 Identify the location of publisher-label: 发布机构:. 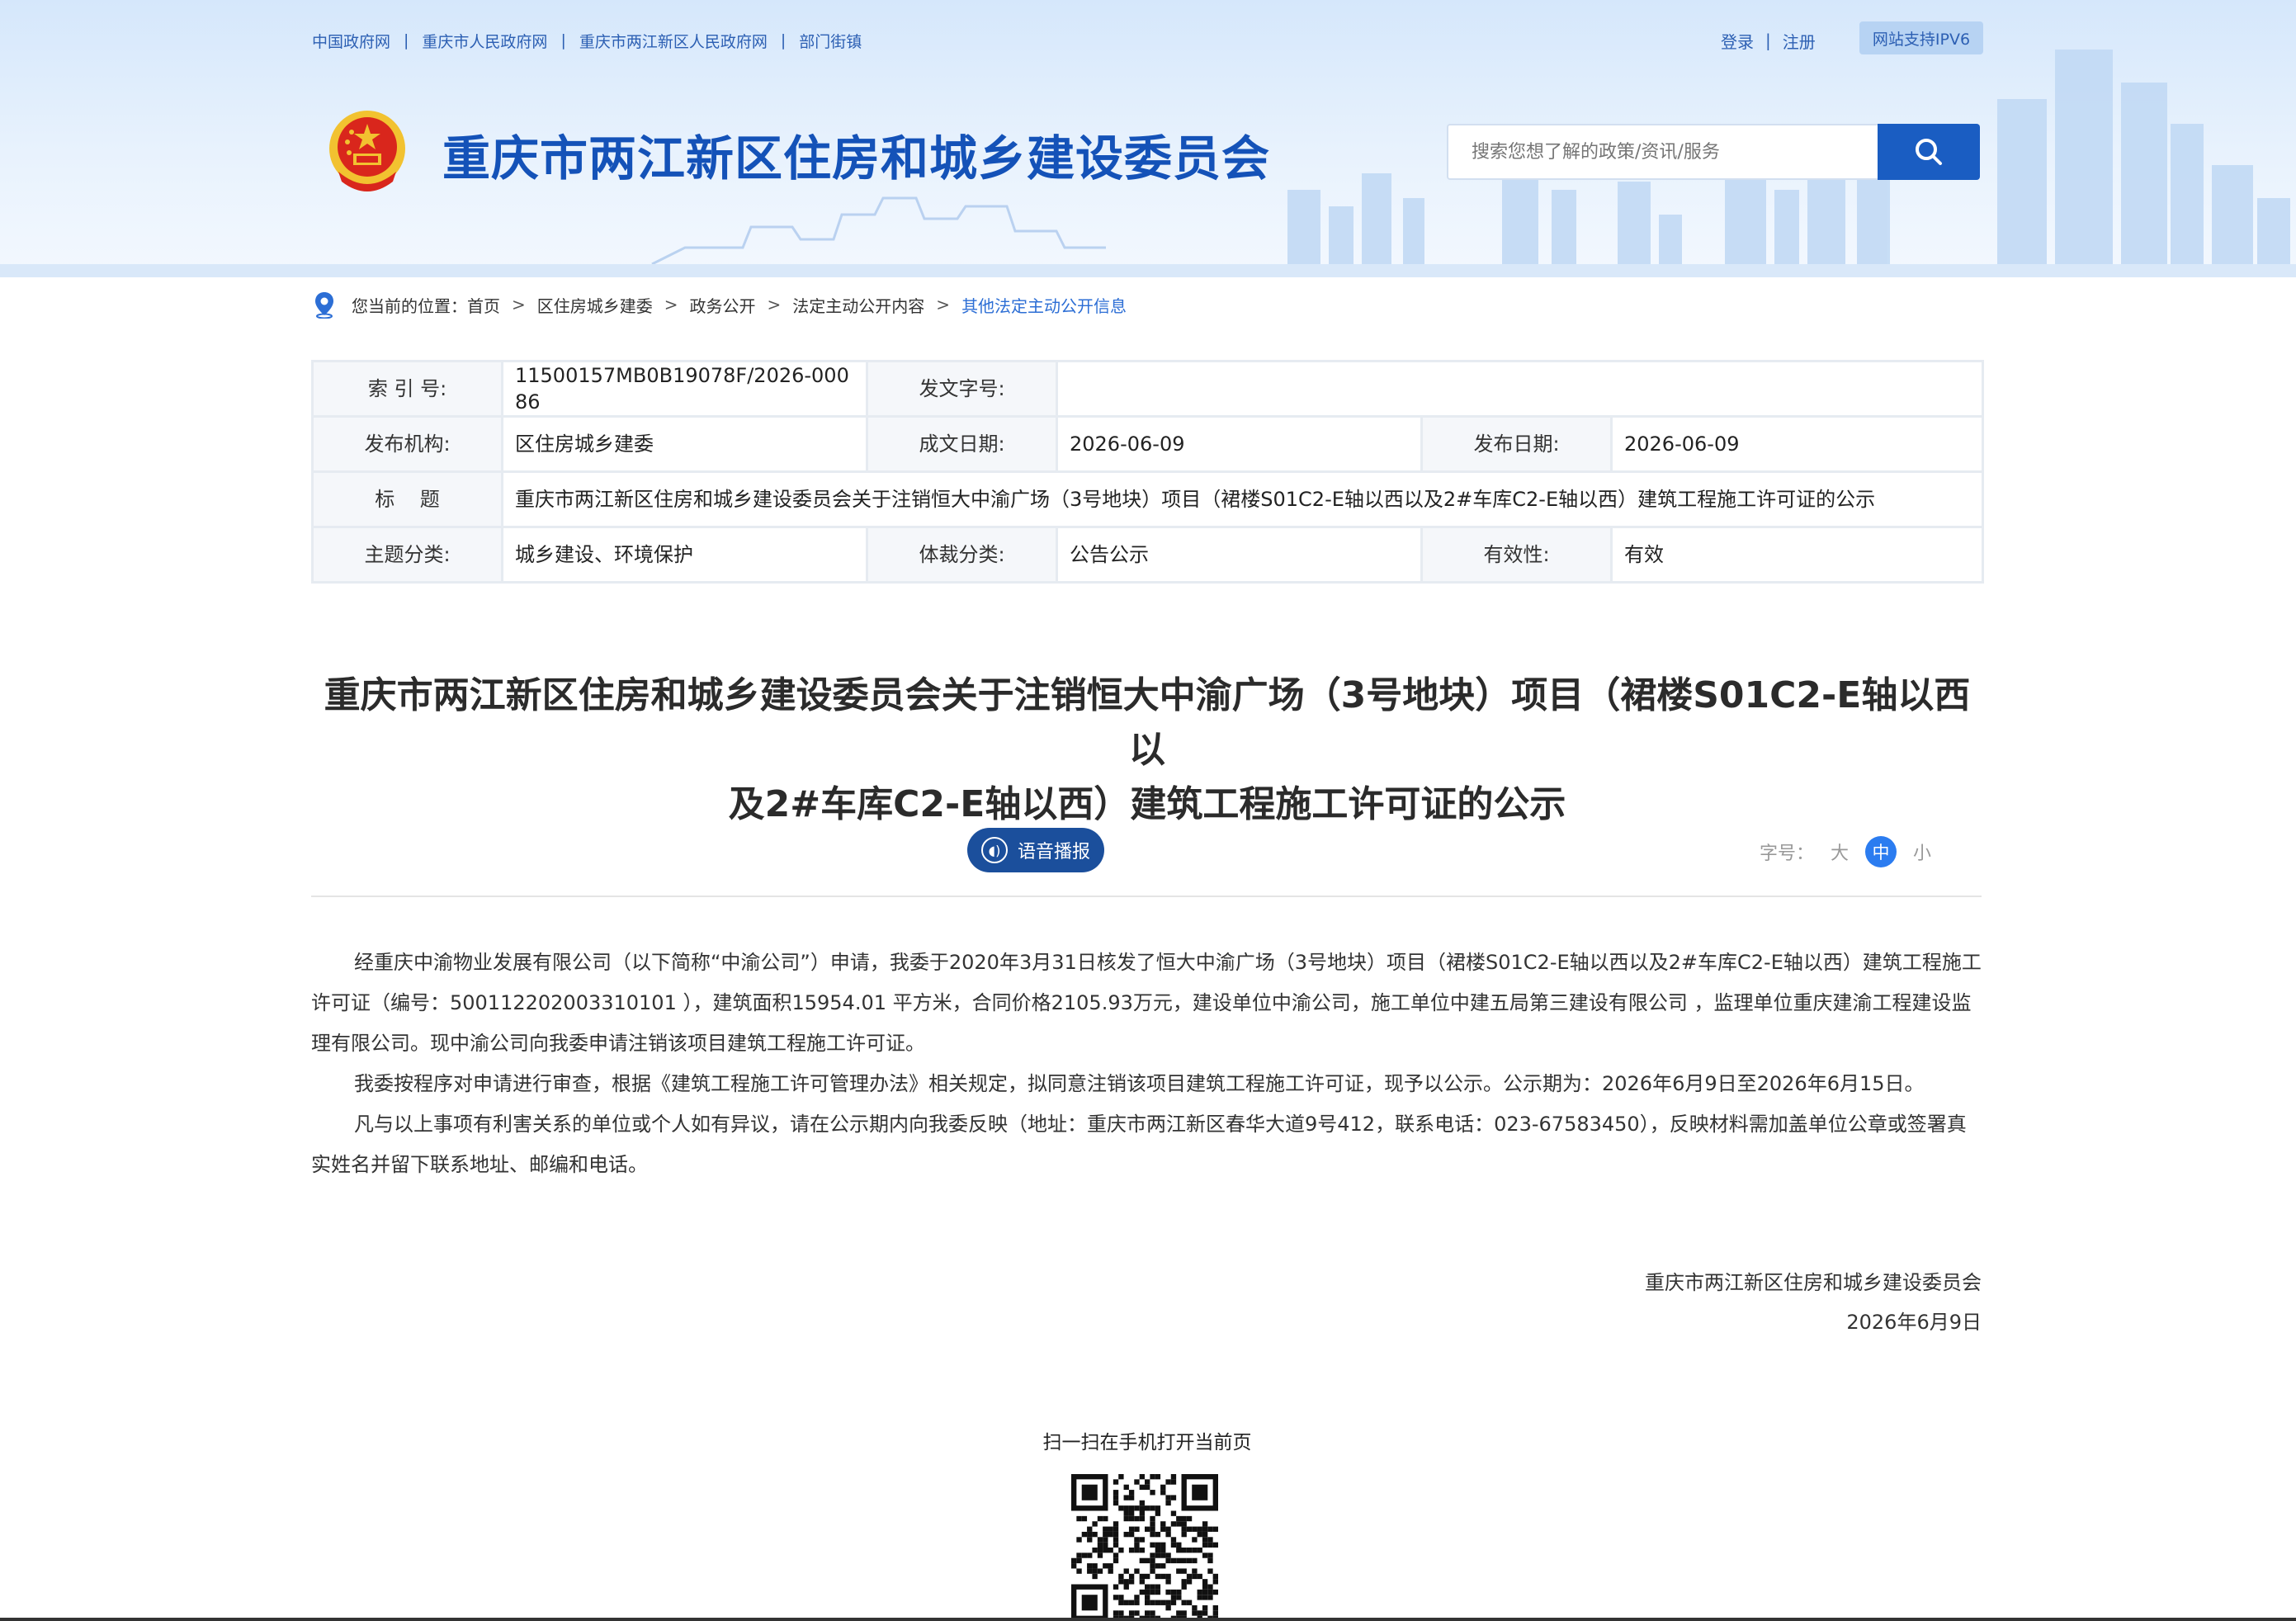
(407, 444).